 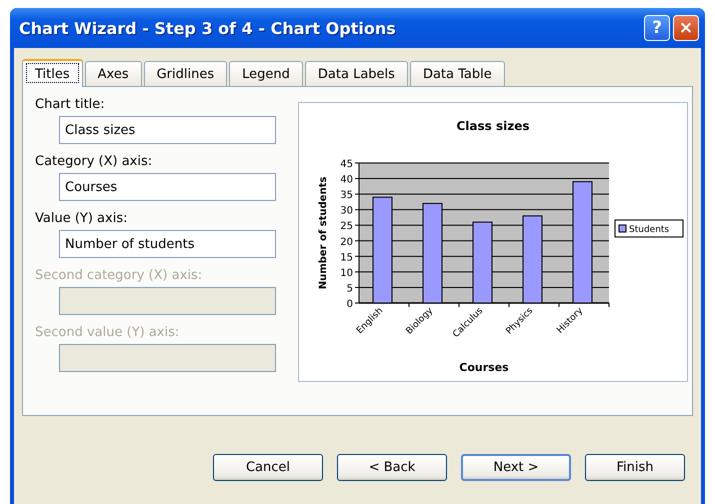 I want to click on tick-label: 15, so click(x=346, y=258).